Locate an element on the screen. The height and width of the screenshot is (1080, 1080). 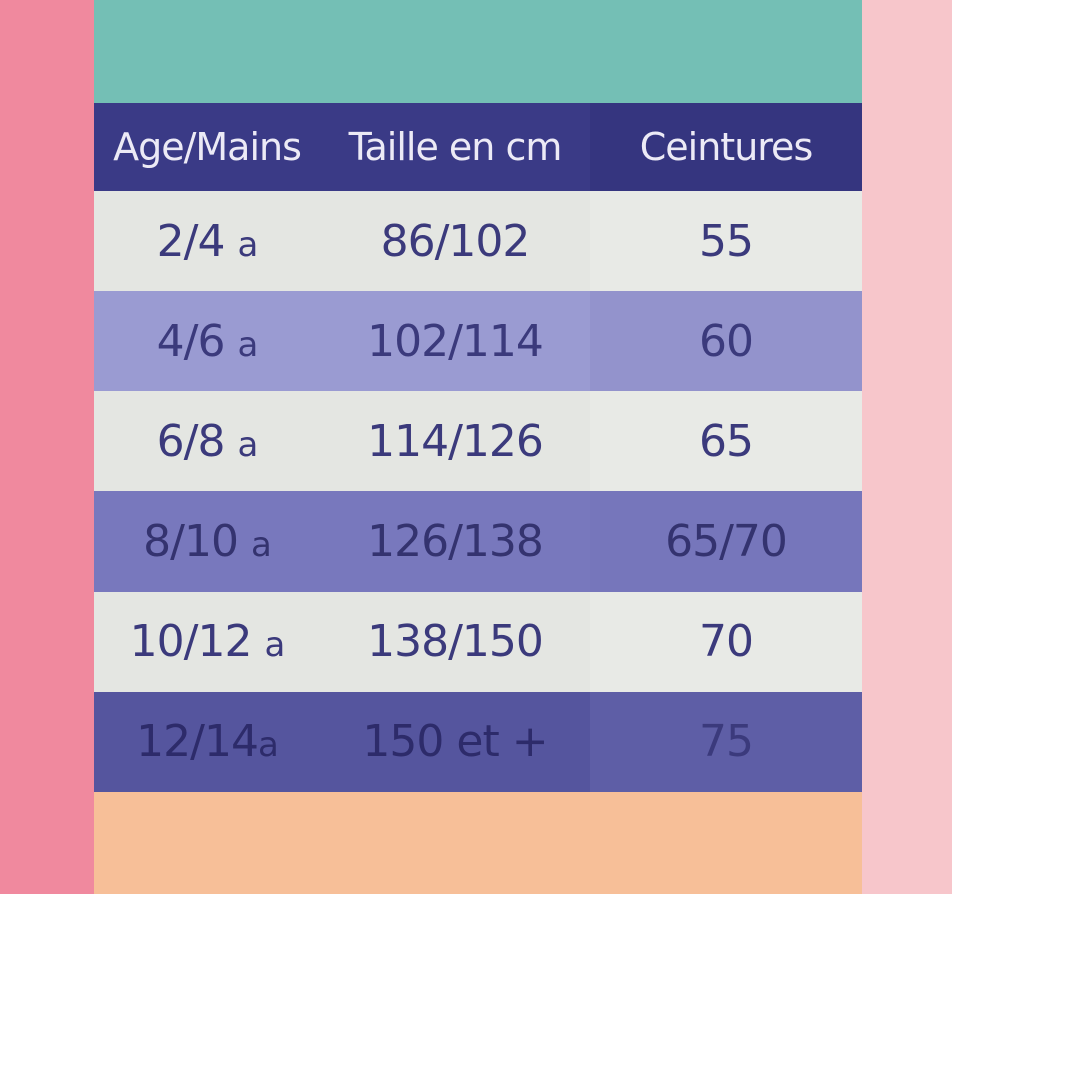
cell-taille: 150 et + is located at coordinates (455, 741).